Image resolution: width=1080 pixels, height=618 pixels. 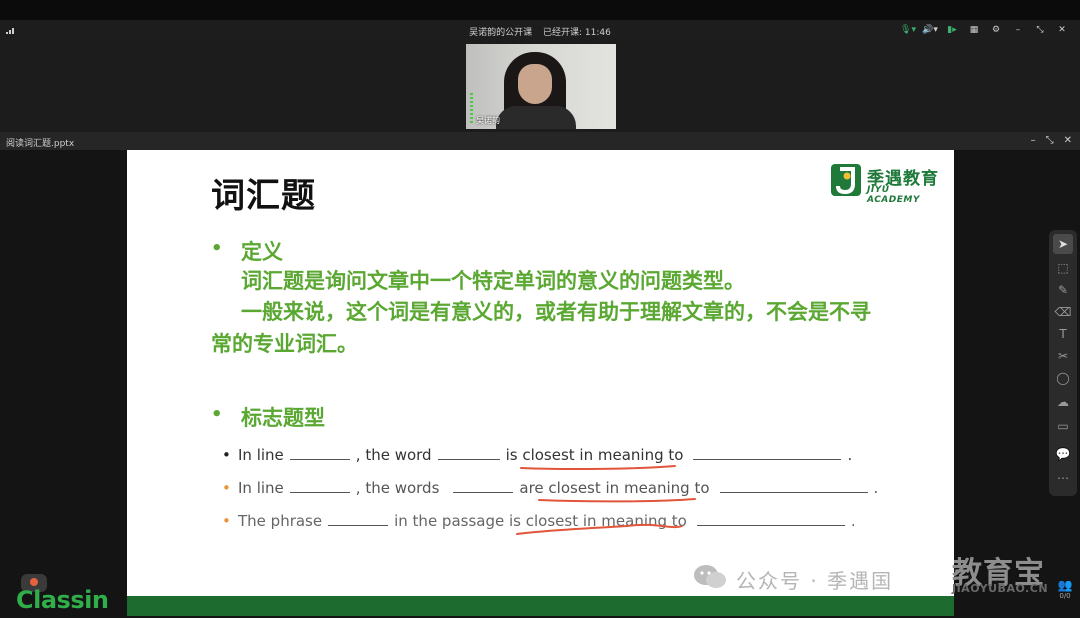 I want to click on video-strip: 吴诺韵, so click(x=540, y=86).